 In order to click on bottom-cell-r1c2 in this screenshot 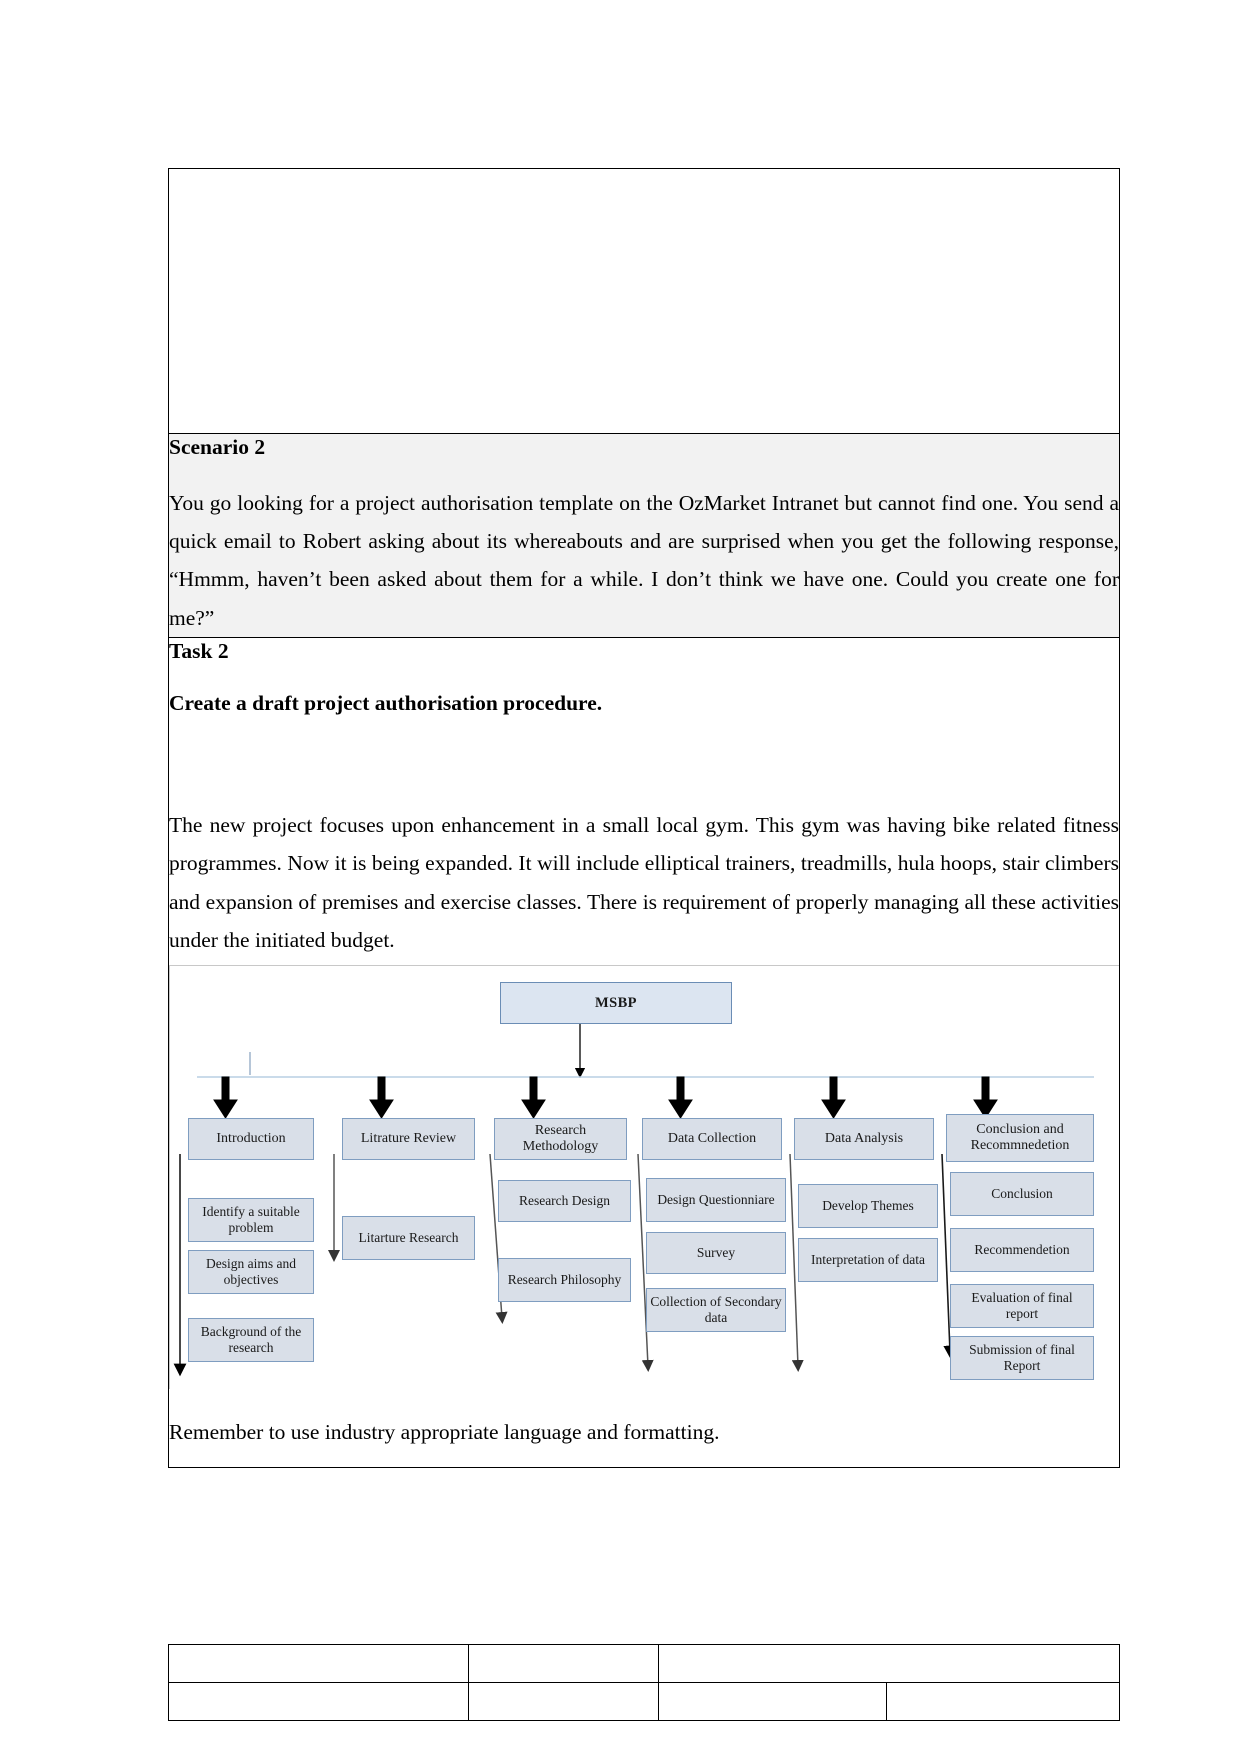, I will do `click(563, 1663)`.